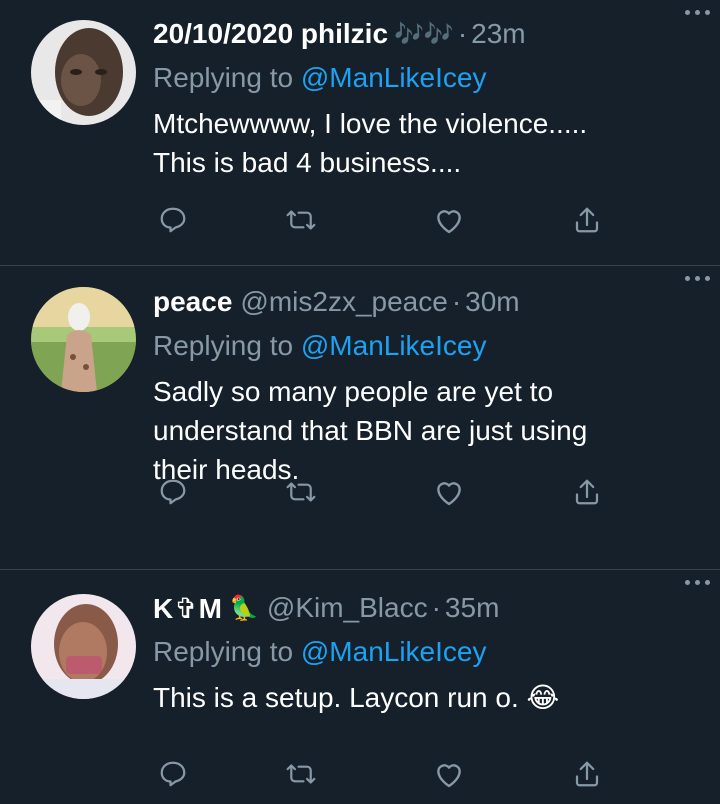 This screenshot has width=720, height=804. I want to click on user-handle: @mis2zx_peace, so click(343, 302).